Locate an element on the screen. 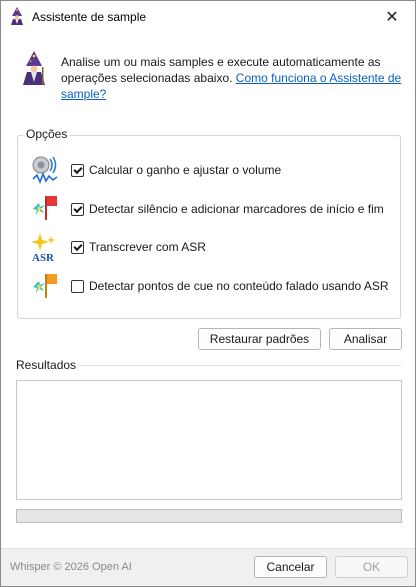 The width and height of the screenshot is (416, 587). checkbox-silence is located at coordinates (77, 209).